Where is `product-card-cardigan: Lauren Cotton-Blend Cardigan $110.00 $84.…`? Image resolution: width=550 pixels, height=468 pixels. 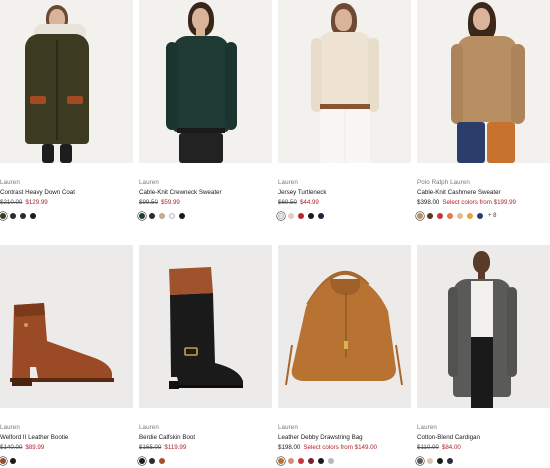
product-card-cardigan: Lauren Cotton-Blend Cardigan $110.00 $84.… is located at coordinates (483, 355).